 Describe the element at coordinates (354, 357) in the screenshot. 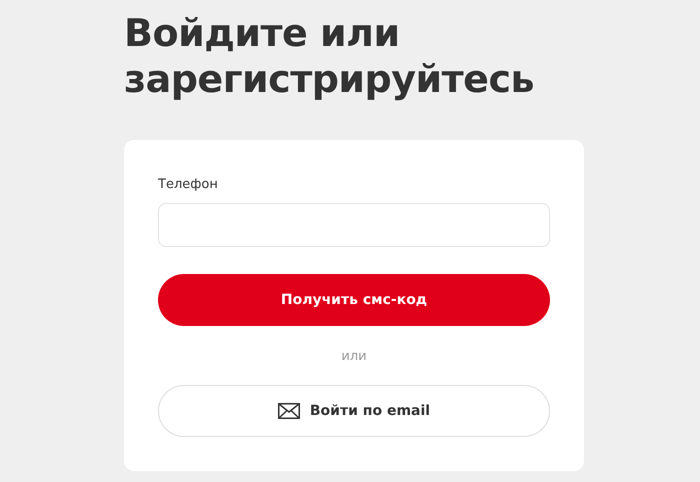

I see `separator-text: или` at that location.